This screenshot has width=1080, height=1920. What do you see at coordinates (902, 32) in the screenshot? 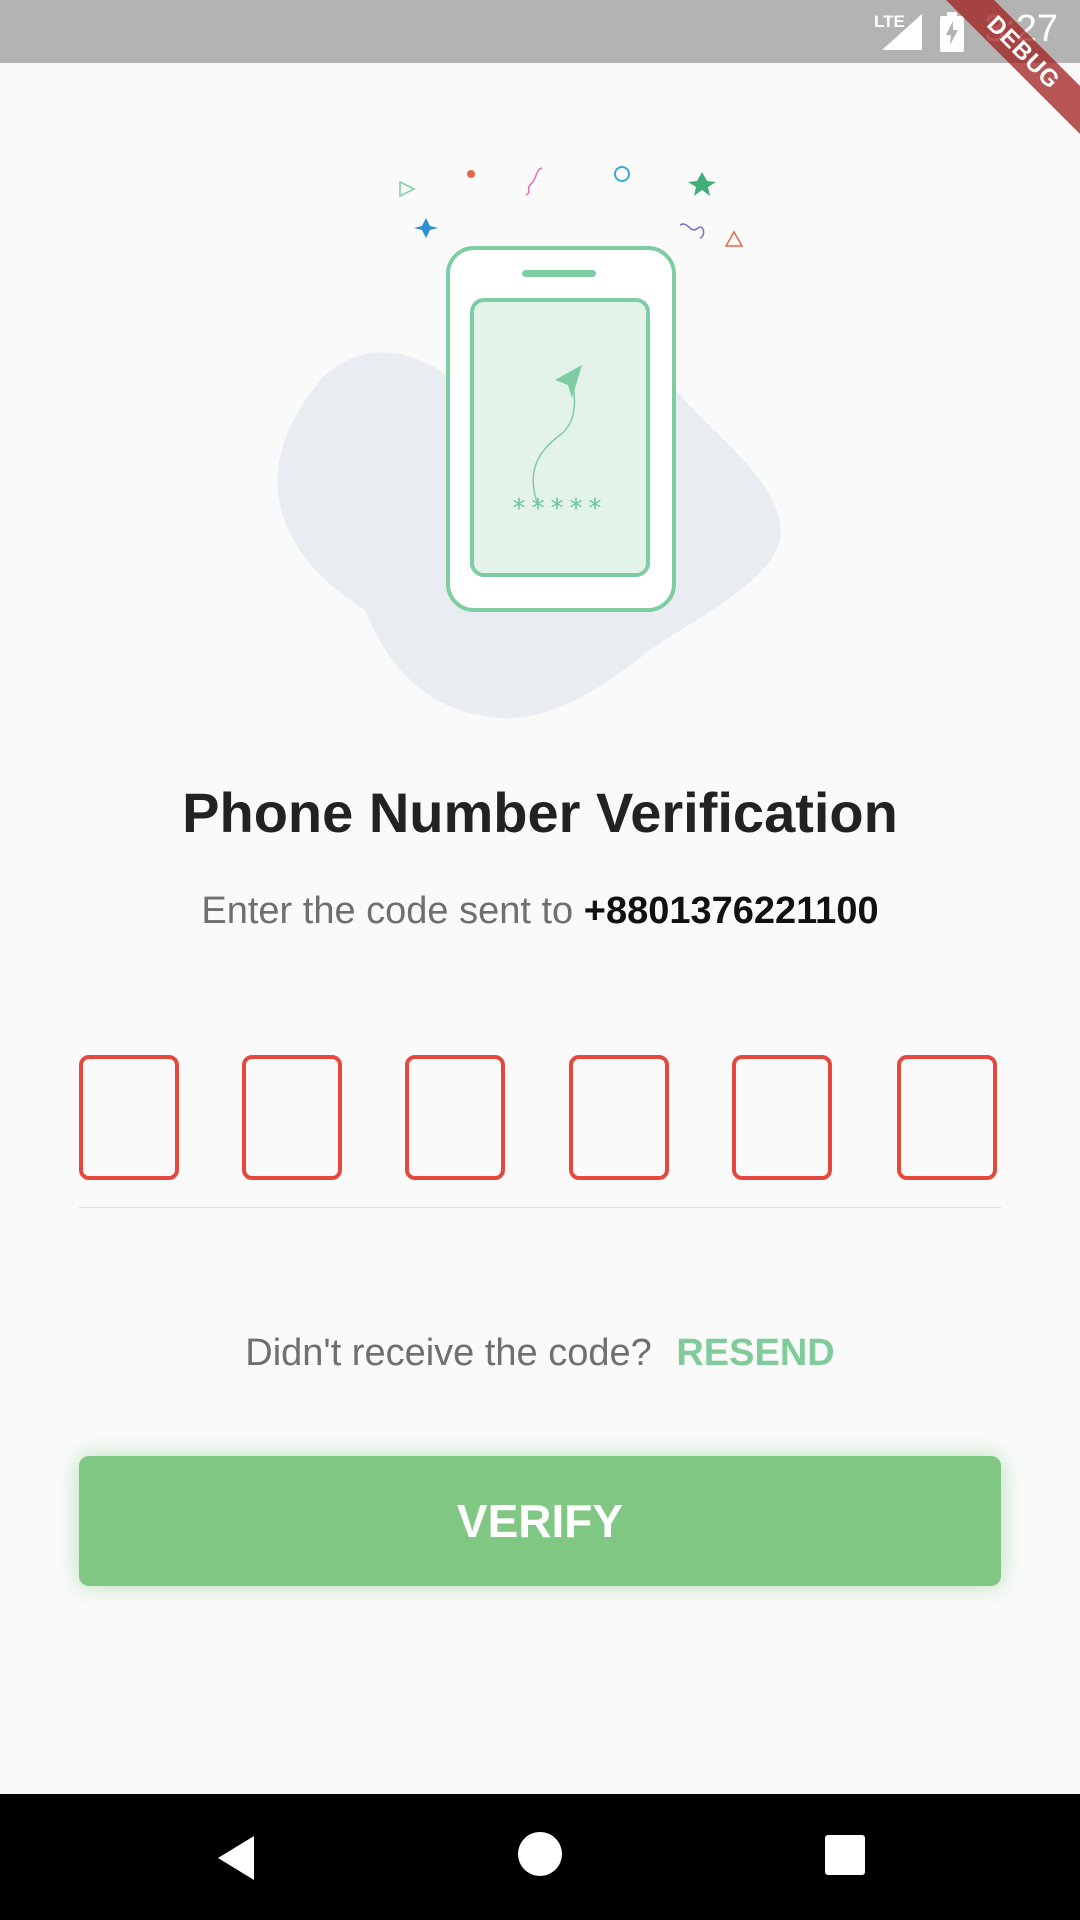
I see `signal-icon` at bounding box center [902, 32].